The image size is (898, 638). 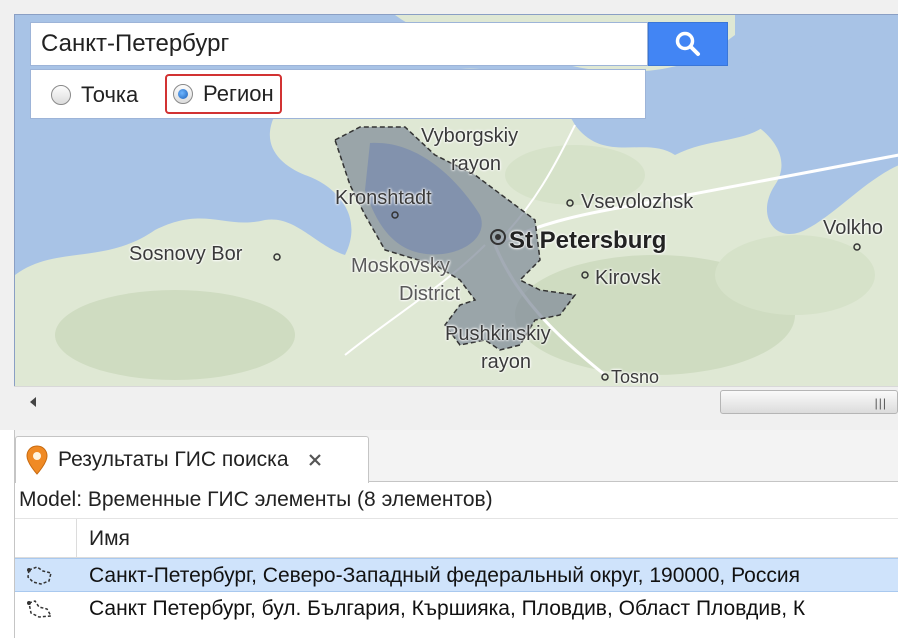 What do you see at coordinates (498, 334) in the screenshot?
I see `map-label-pushkinskiy: Pushkinskiy` at bounding box center [498, 334].